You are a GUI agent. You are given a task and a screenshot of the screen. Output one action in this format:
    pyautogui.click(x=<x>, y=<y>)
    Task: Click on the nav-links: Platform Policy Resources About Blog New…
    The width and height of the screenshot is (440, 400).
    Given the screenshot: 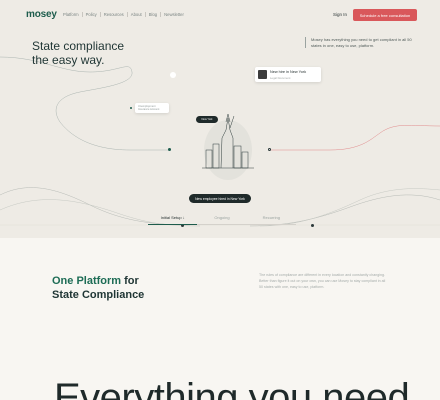 What is the action you would take?
    pyautogui.click(x=123, y=14)
    